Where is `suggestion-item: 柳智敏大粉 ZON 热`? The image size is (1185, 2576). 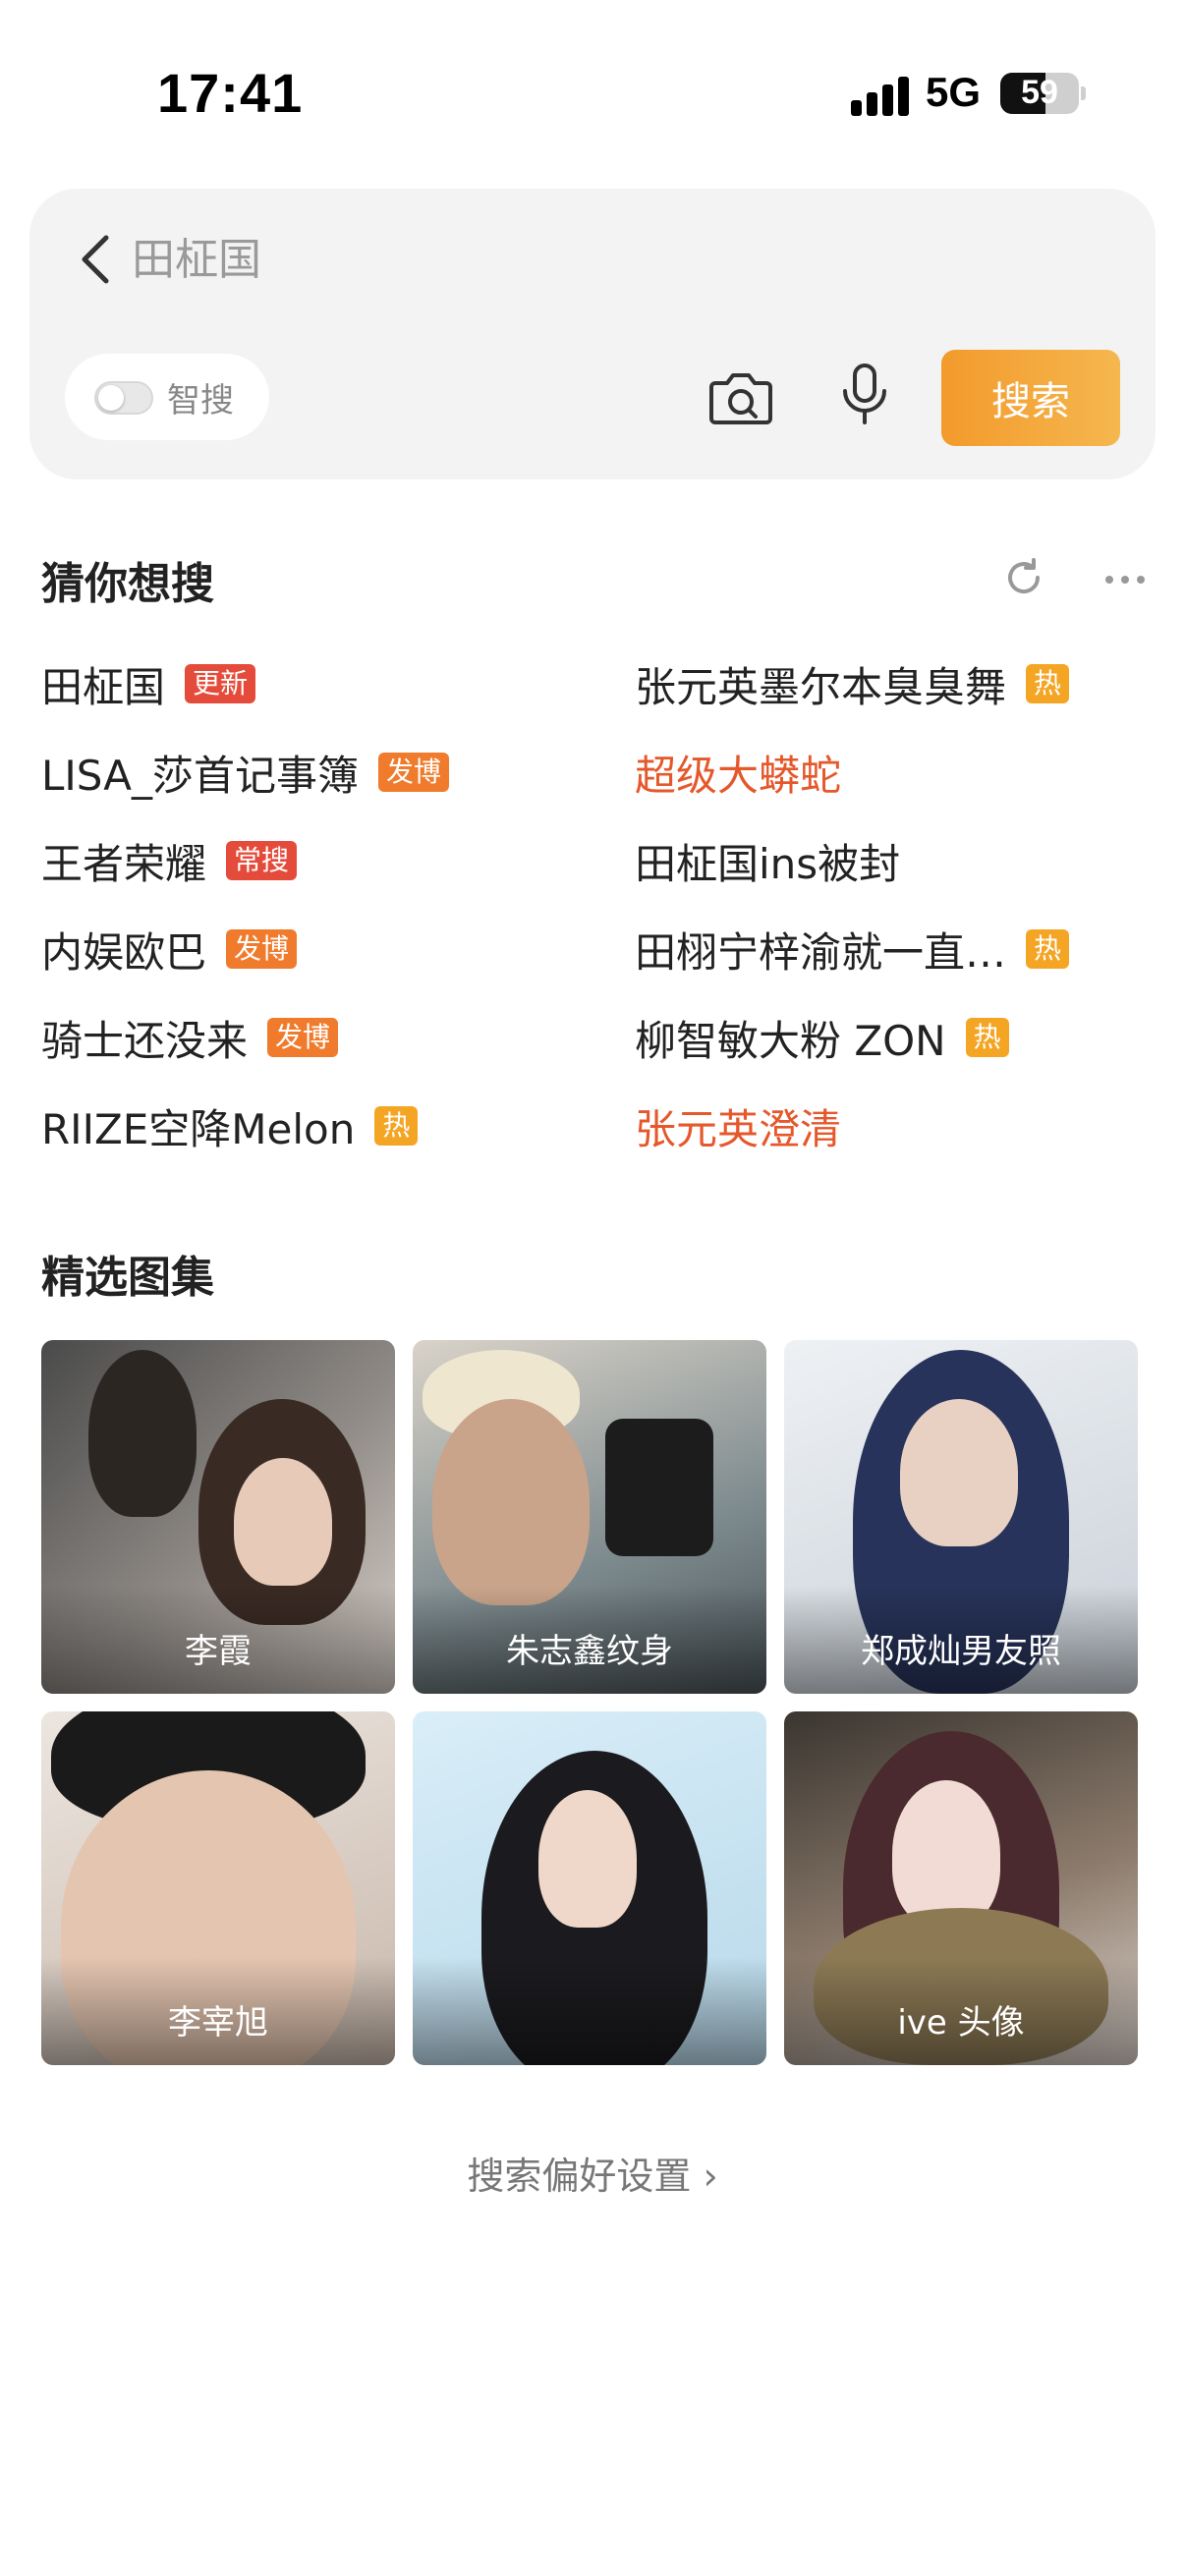
suggestion-item: 柳智敏大粉 ZON 热 is located at coordinates (822, 1037).